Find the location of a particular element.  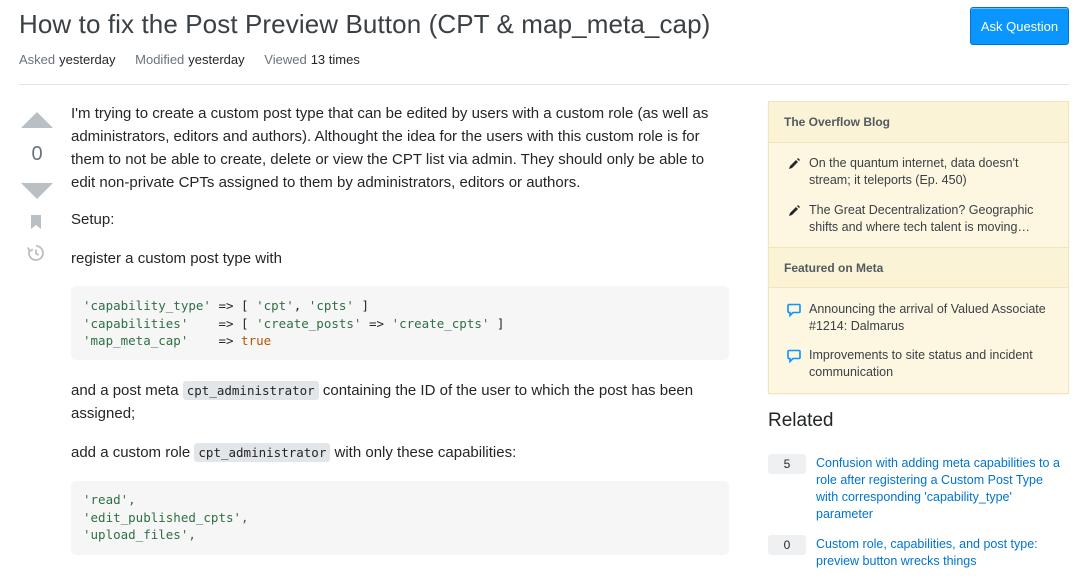

modified-info: Modified yesterday is located at coordinates (190, 59).